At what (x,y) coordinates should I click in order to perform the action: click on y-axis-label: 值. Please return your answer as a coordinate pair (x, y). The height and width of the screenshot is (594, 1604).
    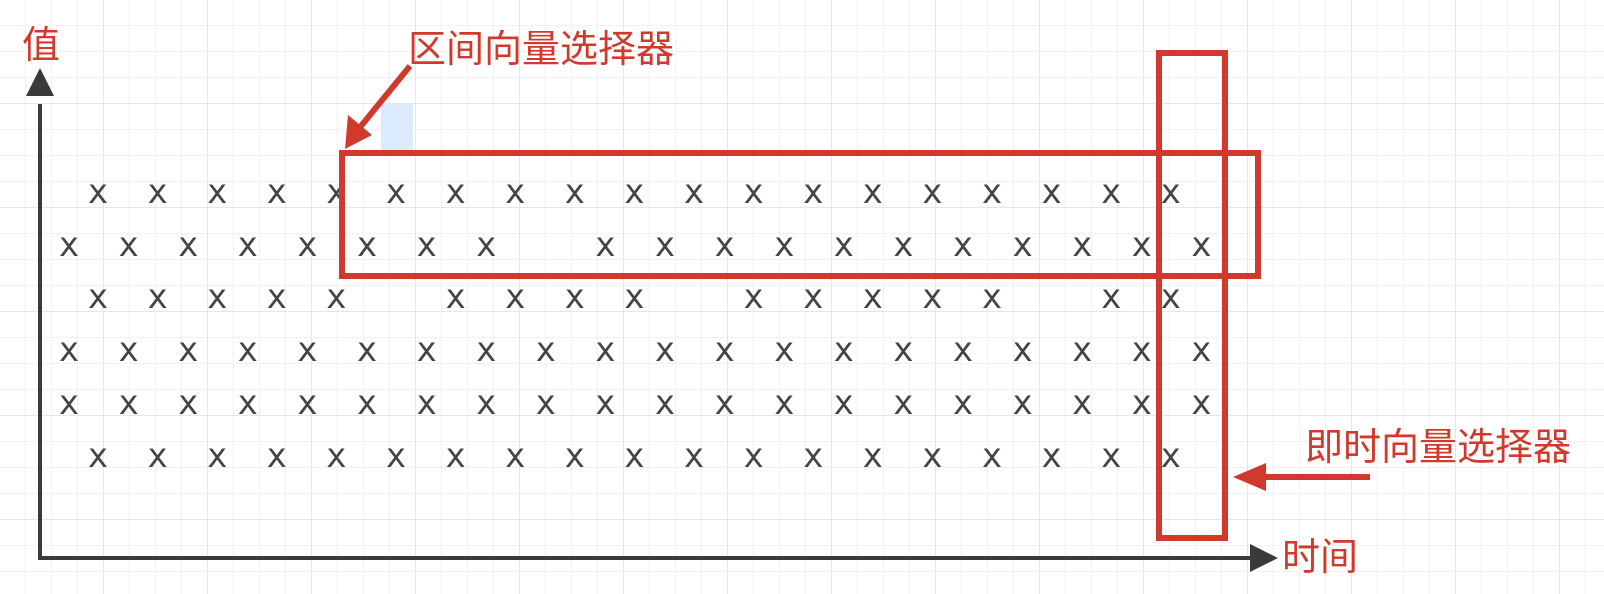
    Looking at the image, I should click on (41, 45).